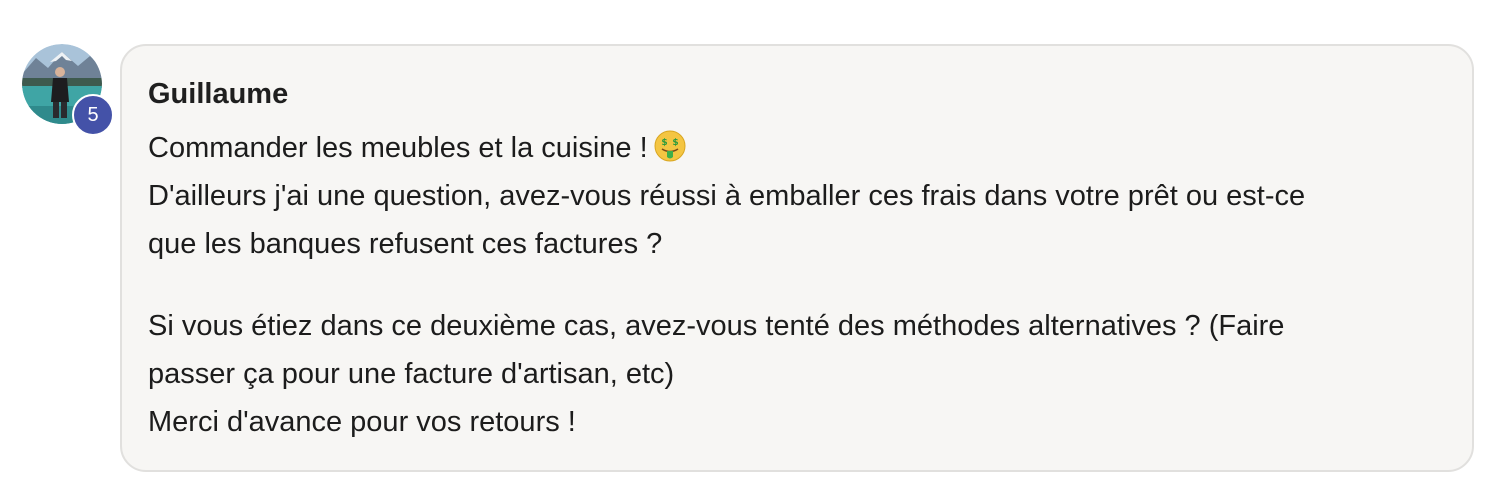 The image size is (1494, 488). What do you see at coordinates (405, 244) in the screenshot?
I see `comment-line: que les banques refusent ces factures ?` at bounding box center [405, 244].